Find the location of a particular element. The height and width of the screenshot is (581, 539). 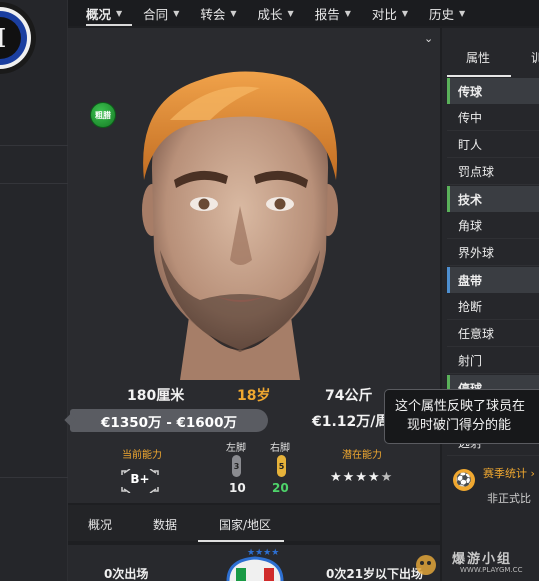

position-badge-label: 粗腊 is located at coordinates (103, 115).